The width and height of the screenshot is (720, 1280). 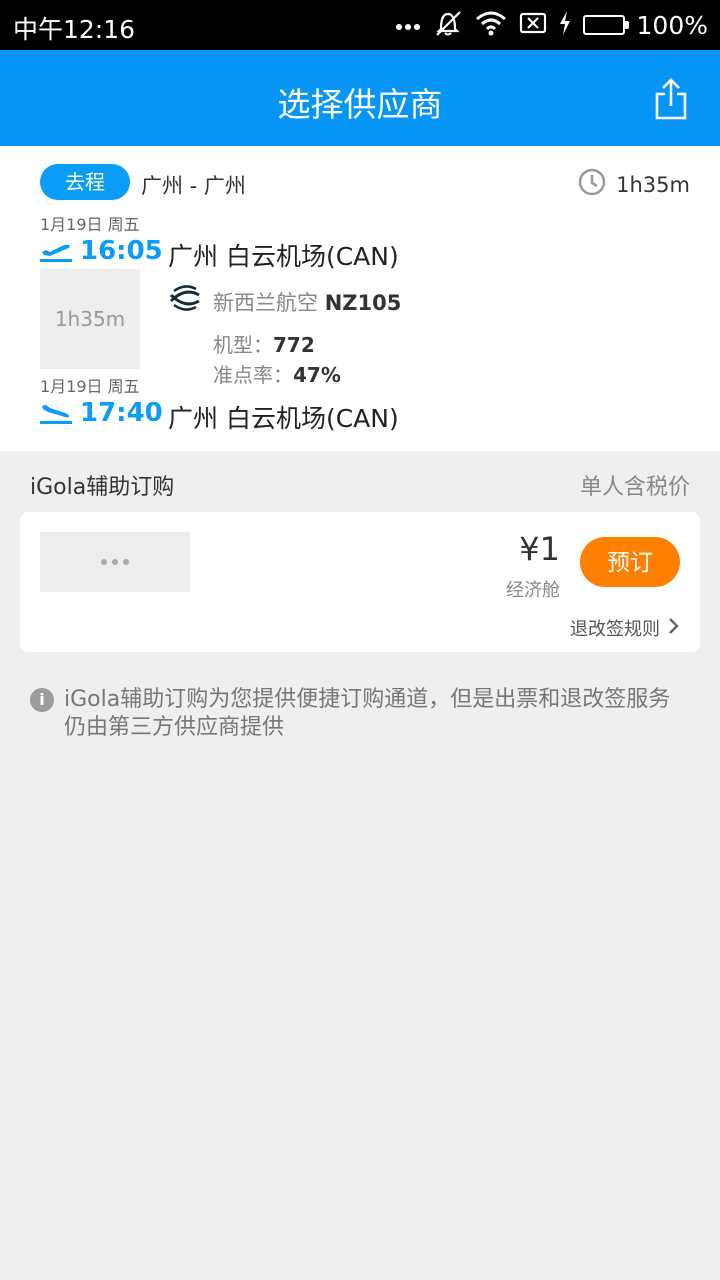 What do you see at coordinates (56, 412) in the screenshot?
I see `landing-icon` at bounding box center [56, 412].